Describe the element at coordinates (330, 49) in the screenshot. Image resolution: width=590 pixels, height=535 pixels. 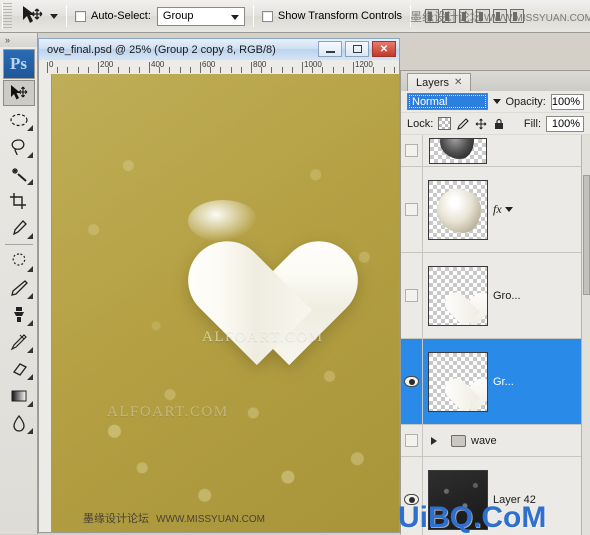
I see `minimize-button` at that location.